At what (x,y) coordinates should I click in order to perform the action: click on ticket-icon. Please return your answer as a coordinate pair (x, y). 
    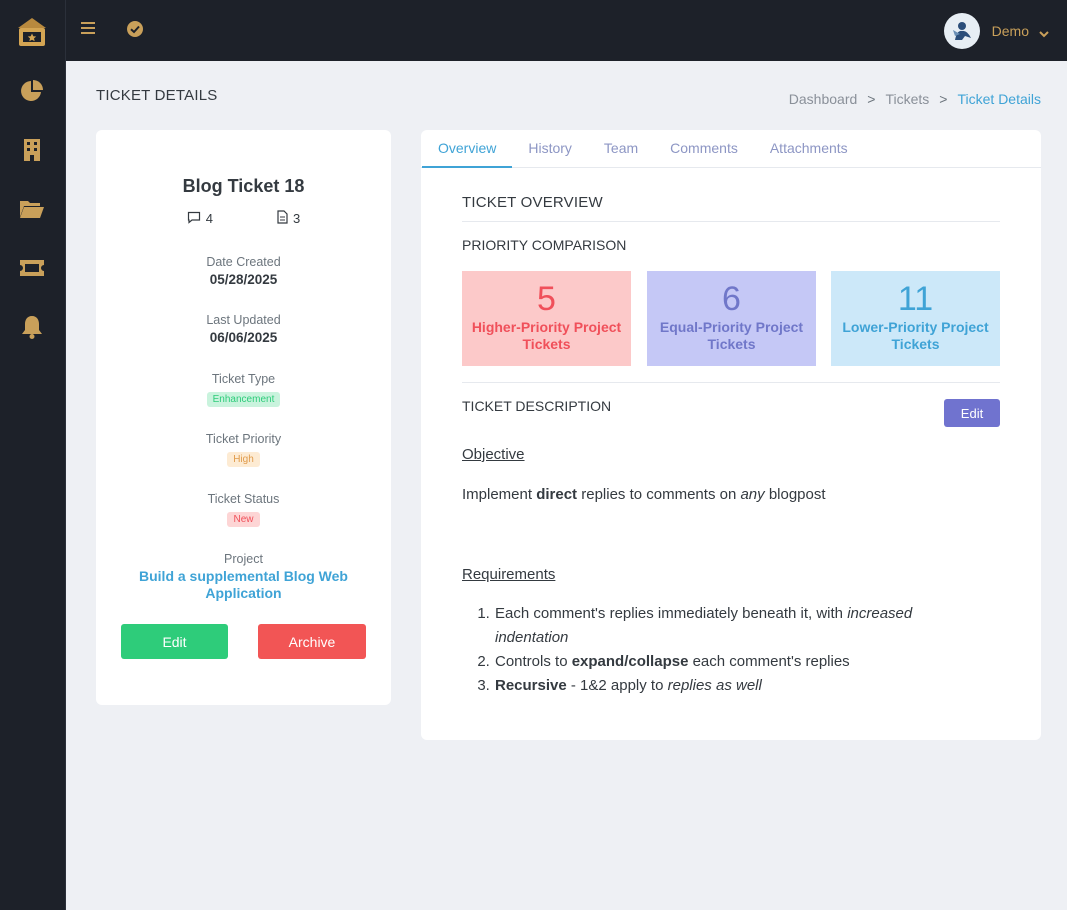
    Looking at the image, I should click on (32, 268).